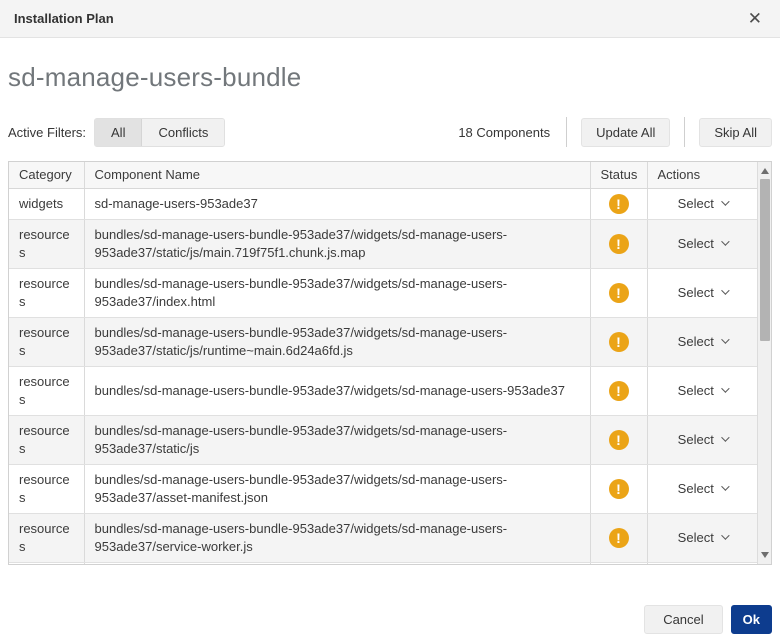 The image size is (780, 638). I want to click on active-filters: Active Filters: All Conflicts, so click(117, 132).